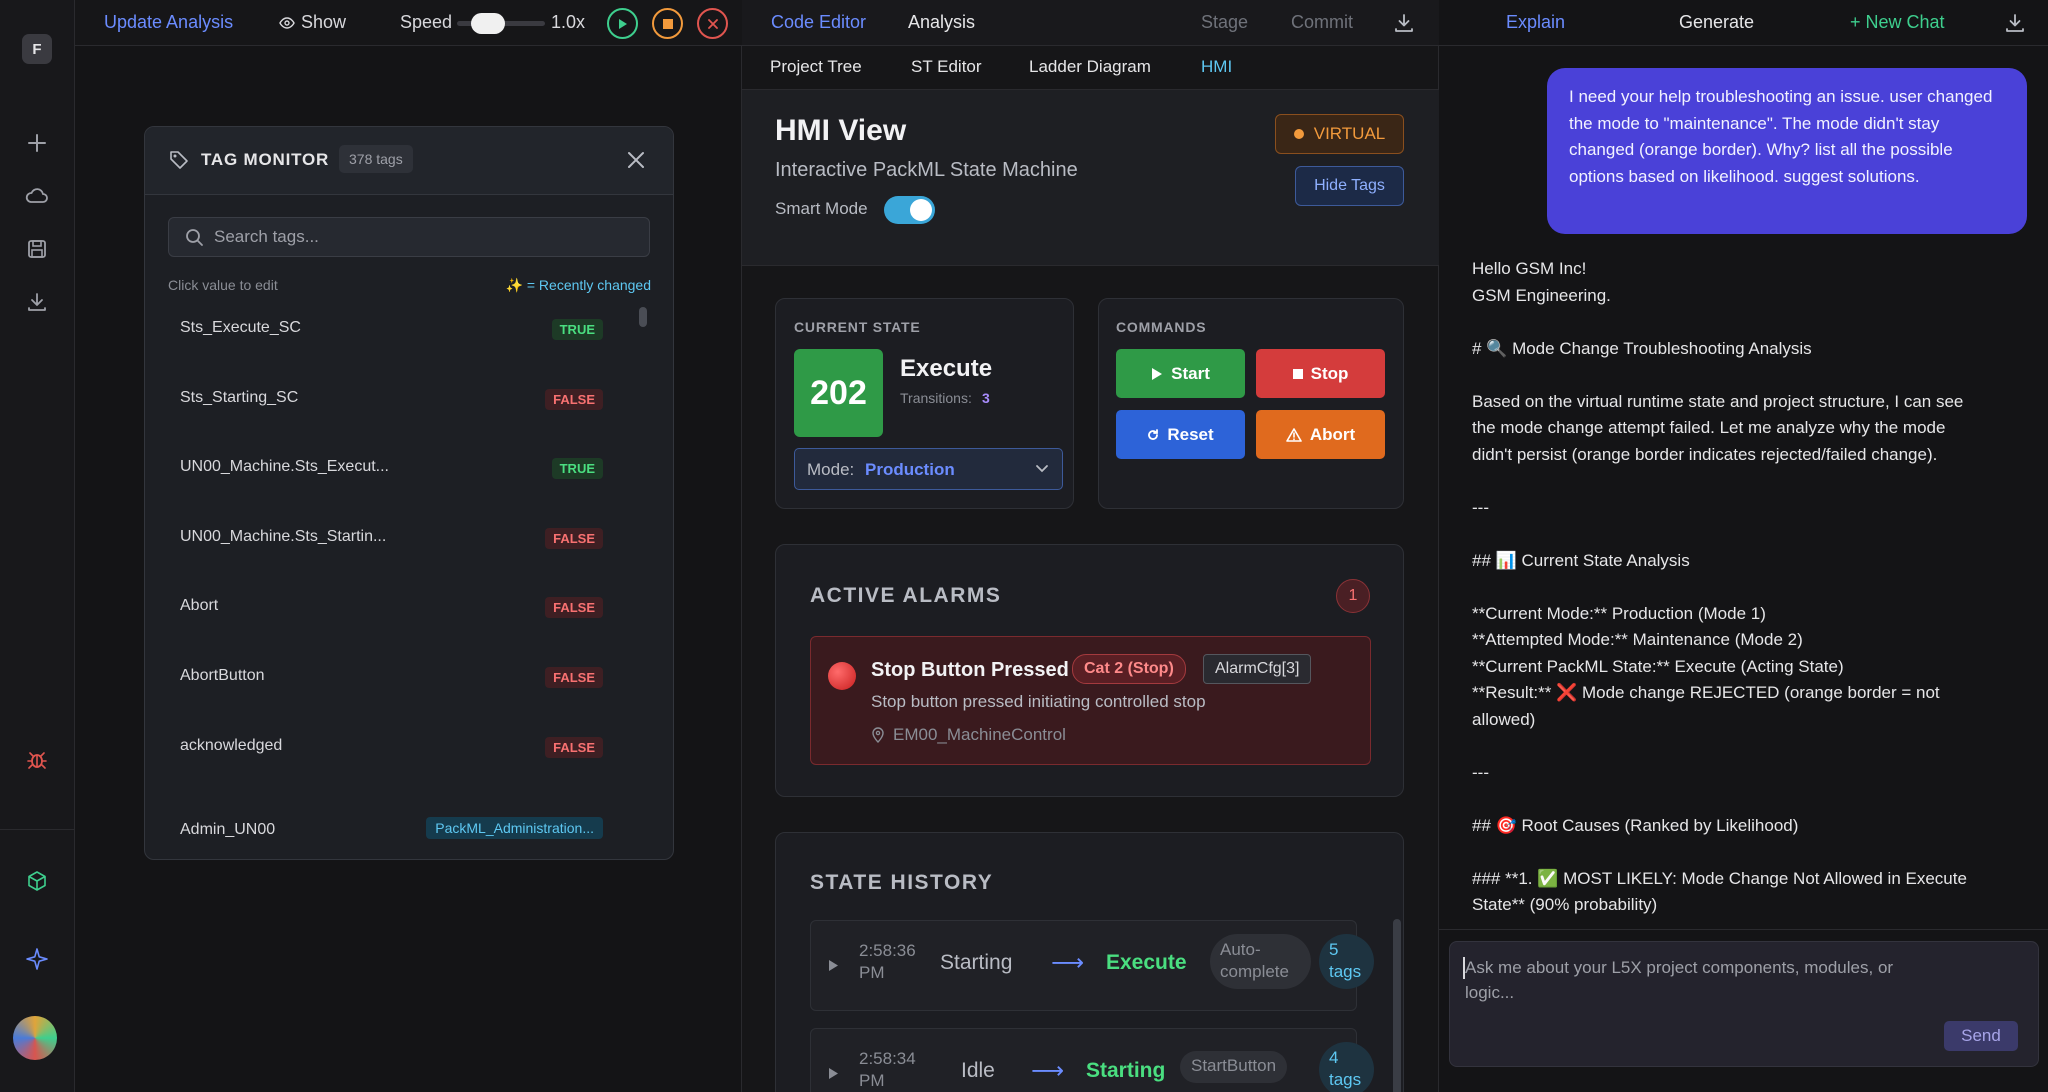 This screenshot has width=2048, height=1092. I want to click on send-label: Send, so click(1981, 1035).